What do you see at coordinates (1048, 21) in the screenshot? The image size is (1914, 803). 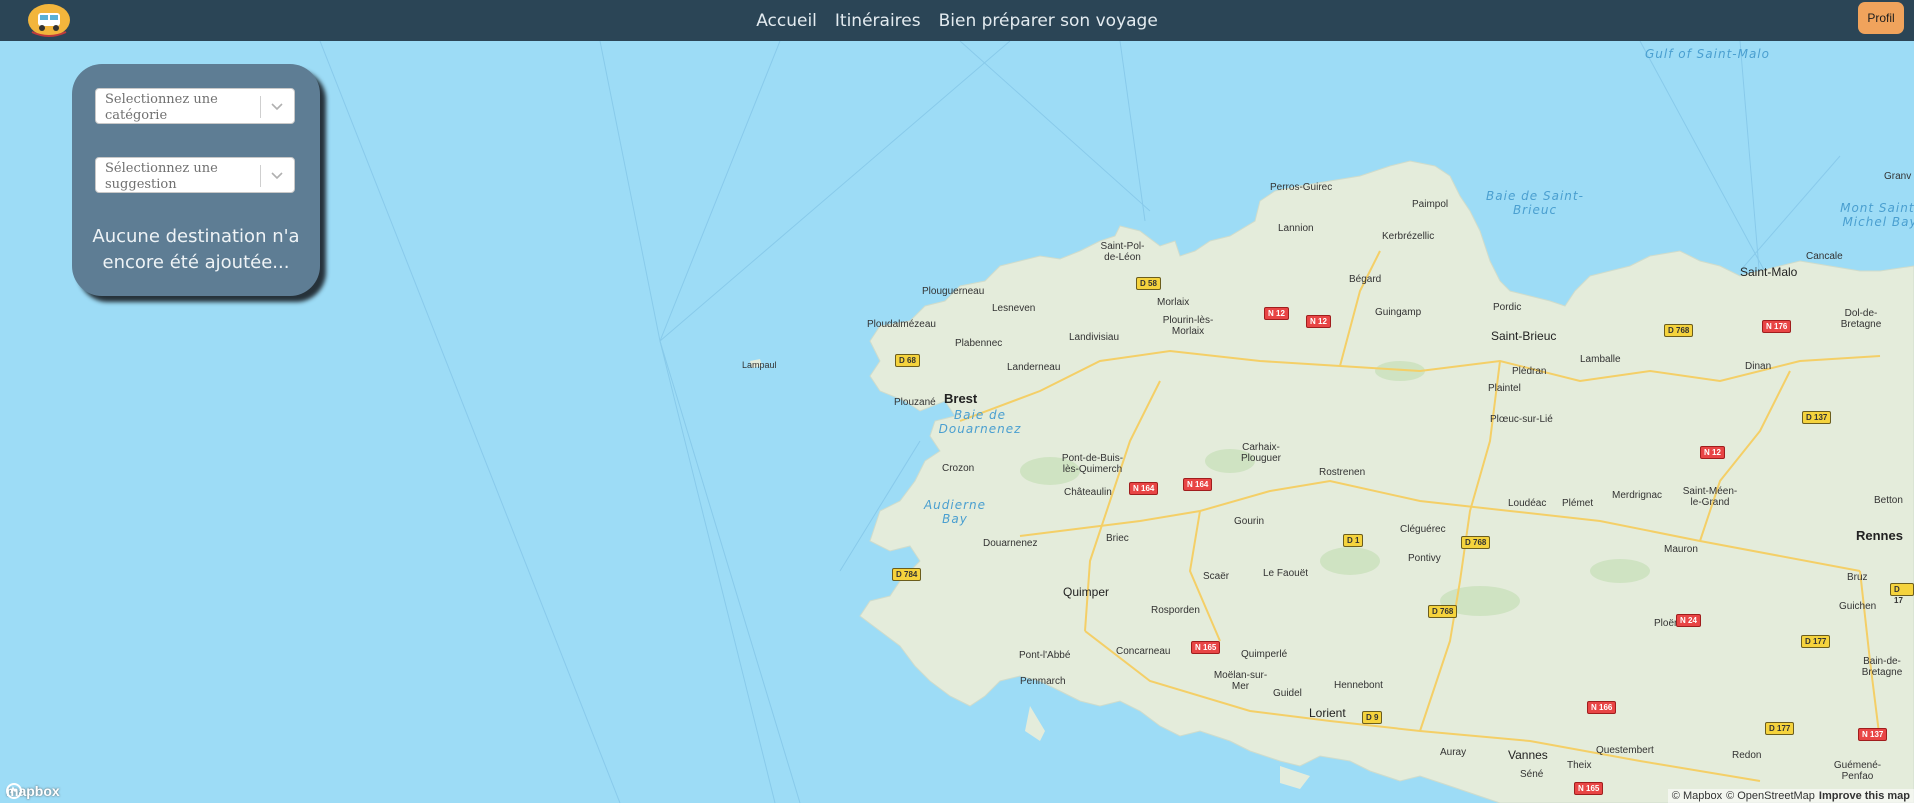 I see `nav-link-preparer-voyage: Bien préparer son voyage` at bounding box center [1048, 21].